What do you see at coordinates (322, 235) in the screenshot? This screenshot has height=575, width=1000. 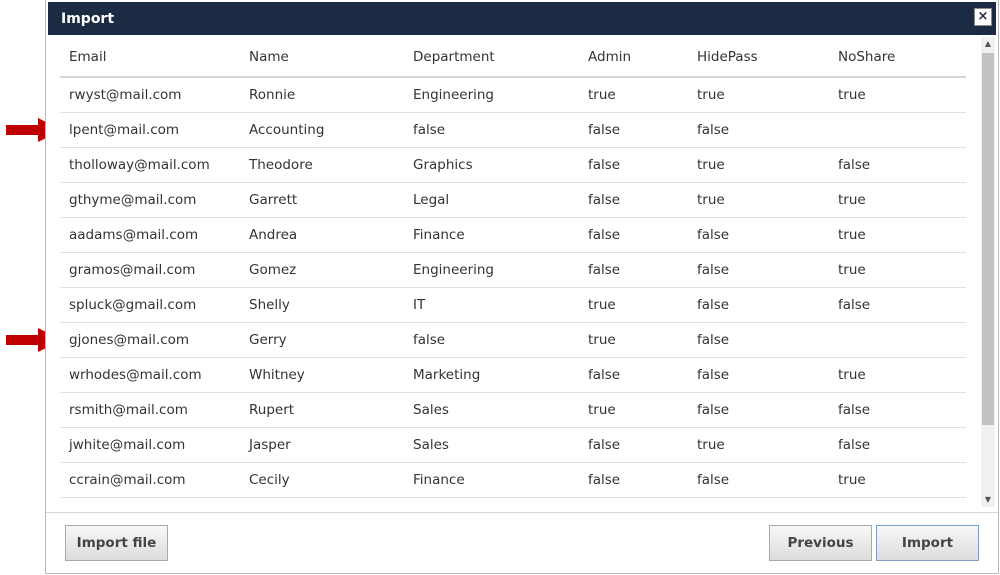 I see `cell-name: Andrea` at bounding box center [322, 235].